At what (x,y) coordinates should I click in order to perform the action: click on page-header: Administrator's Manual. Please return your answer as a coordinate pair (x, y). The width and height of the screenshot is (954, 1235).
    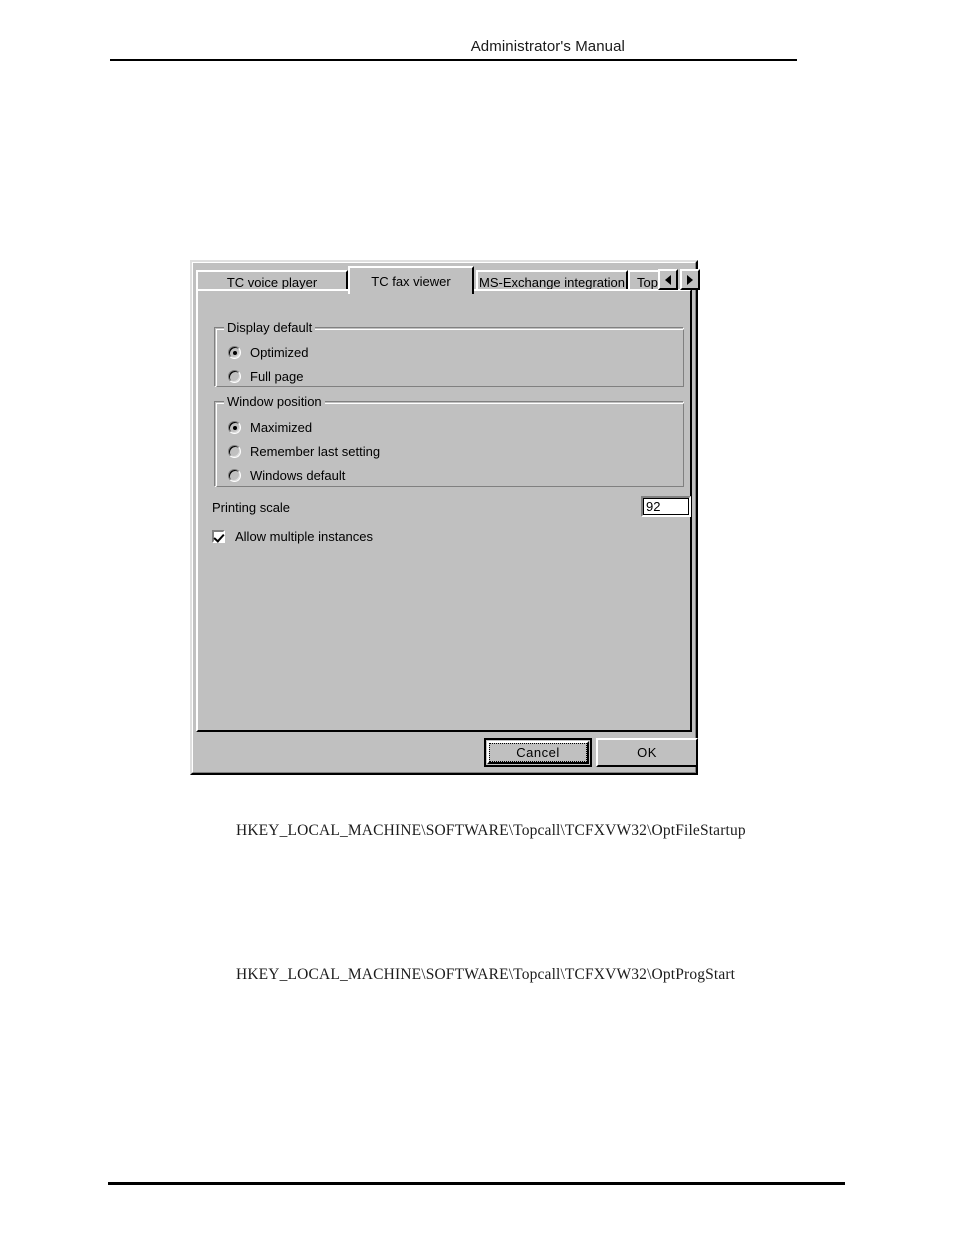
    Looking at the image, I should click on (453, 49).